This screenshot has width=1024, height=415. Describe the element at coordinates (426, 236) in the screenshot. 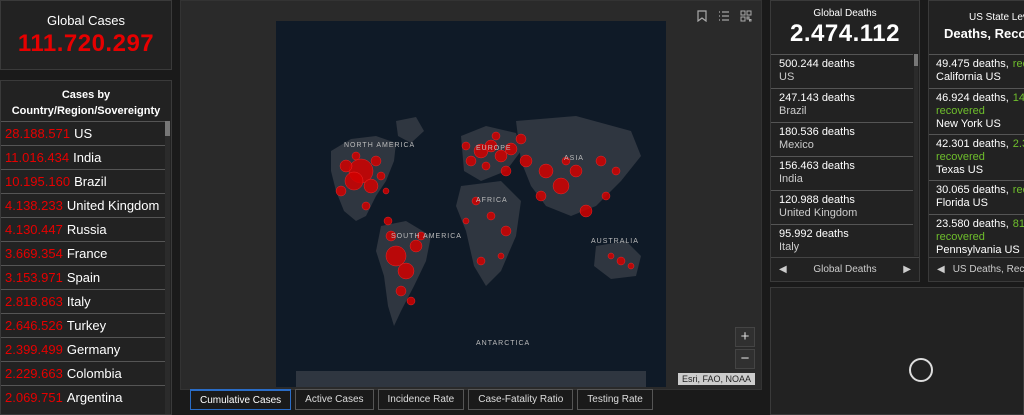

I see `map-label-south-america: SOUTH AMERICA` at that location.